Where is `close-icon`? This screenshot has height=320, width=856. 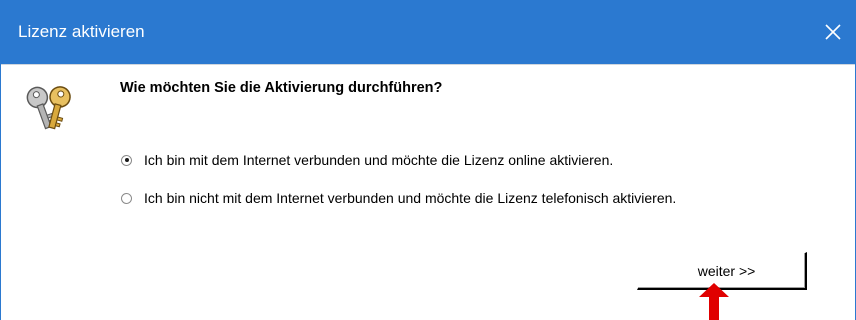 close-icon is located at coordinates (833, 32).